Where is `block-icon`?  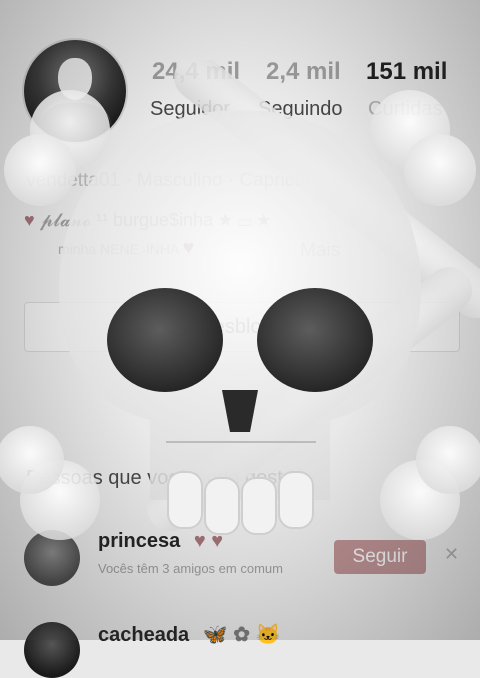
block-icon is located at coordinates (181, 327).